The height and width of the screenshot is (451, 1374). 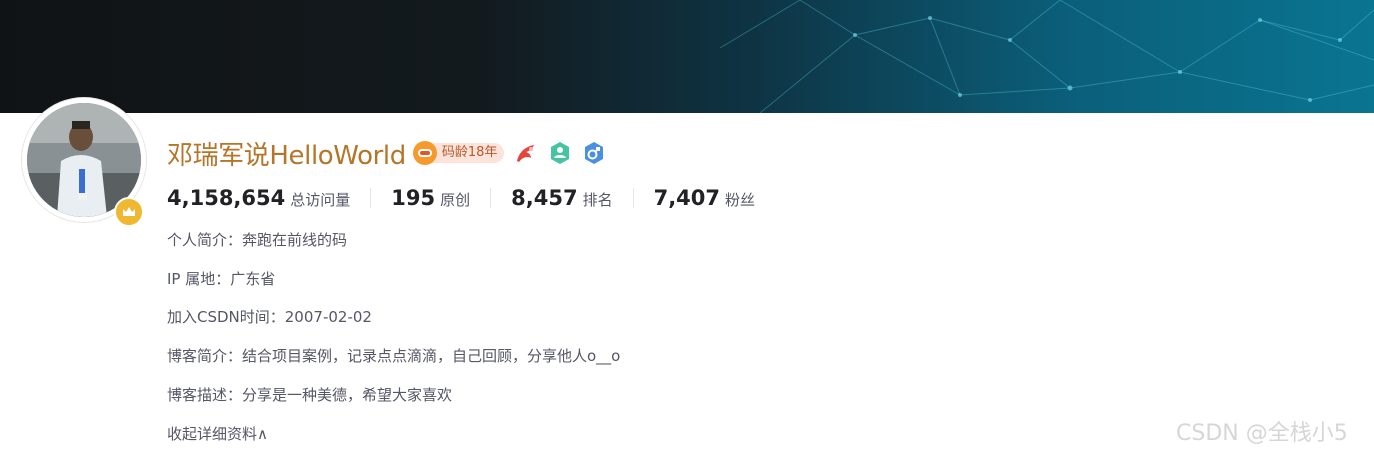 What do you see at coordinates (269, 317) in the screenshot?
I see `info-join-date: 加入CSDN时间：2007-02-02` at bounding box center [269, 317].